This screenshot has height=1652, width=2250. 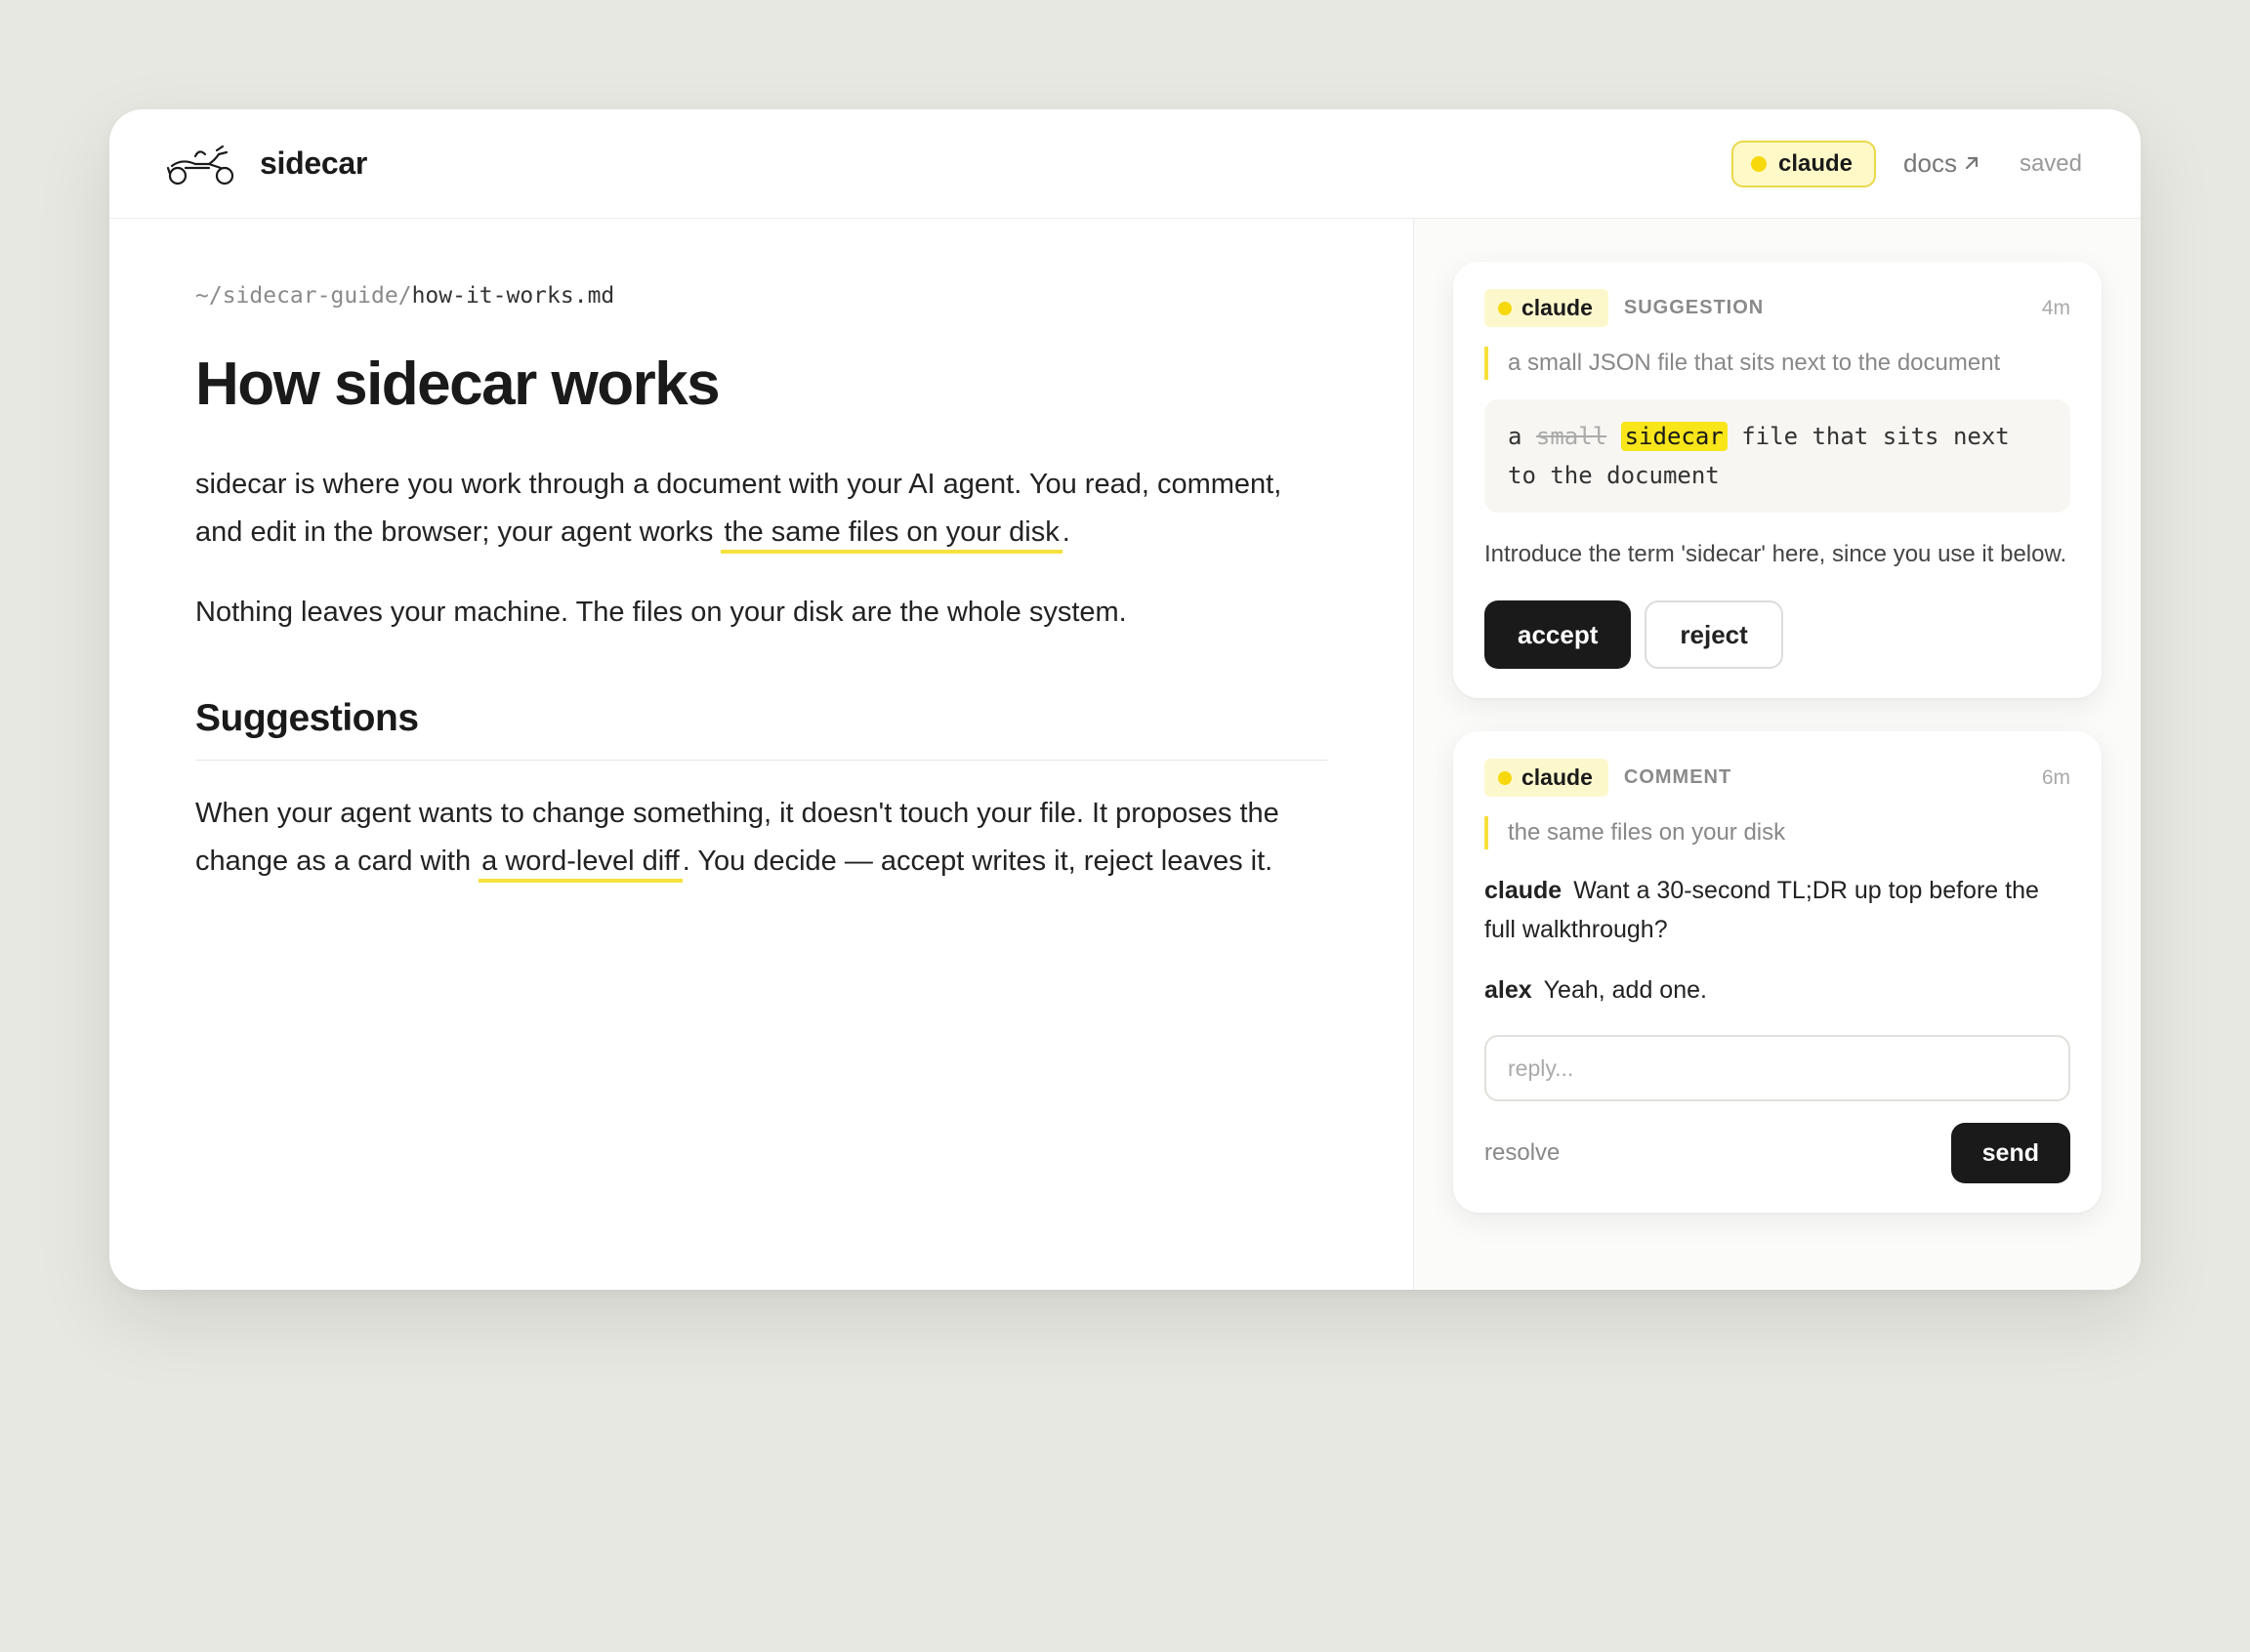 I want to click on paragraph-text: ., so click(x=1066, y=532).